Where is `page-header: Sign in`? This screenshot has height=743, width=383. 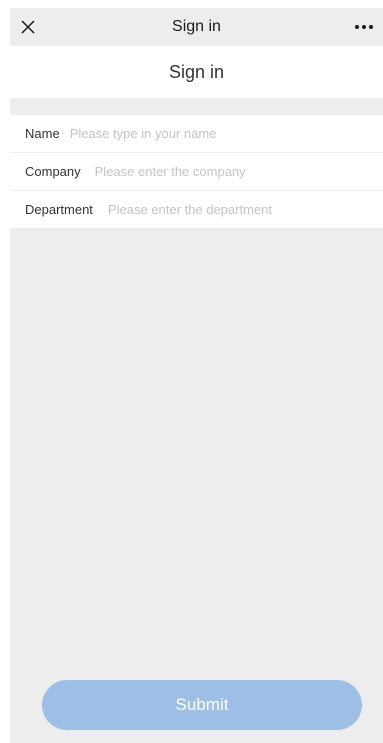 page-header: Sign in is located at coordinates (196, 72).